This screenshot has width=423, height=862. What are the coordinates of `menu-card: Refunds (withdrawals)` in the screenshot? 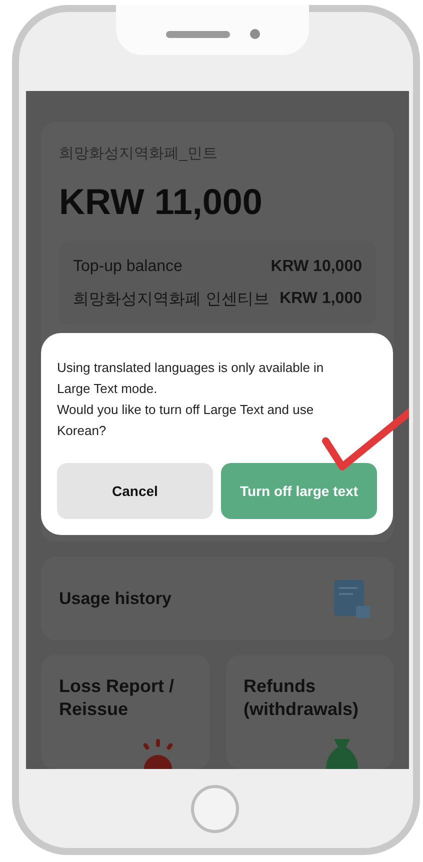 It's located at (310, 712).